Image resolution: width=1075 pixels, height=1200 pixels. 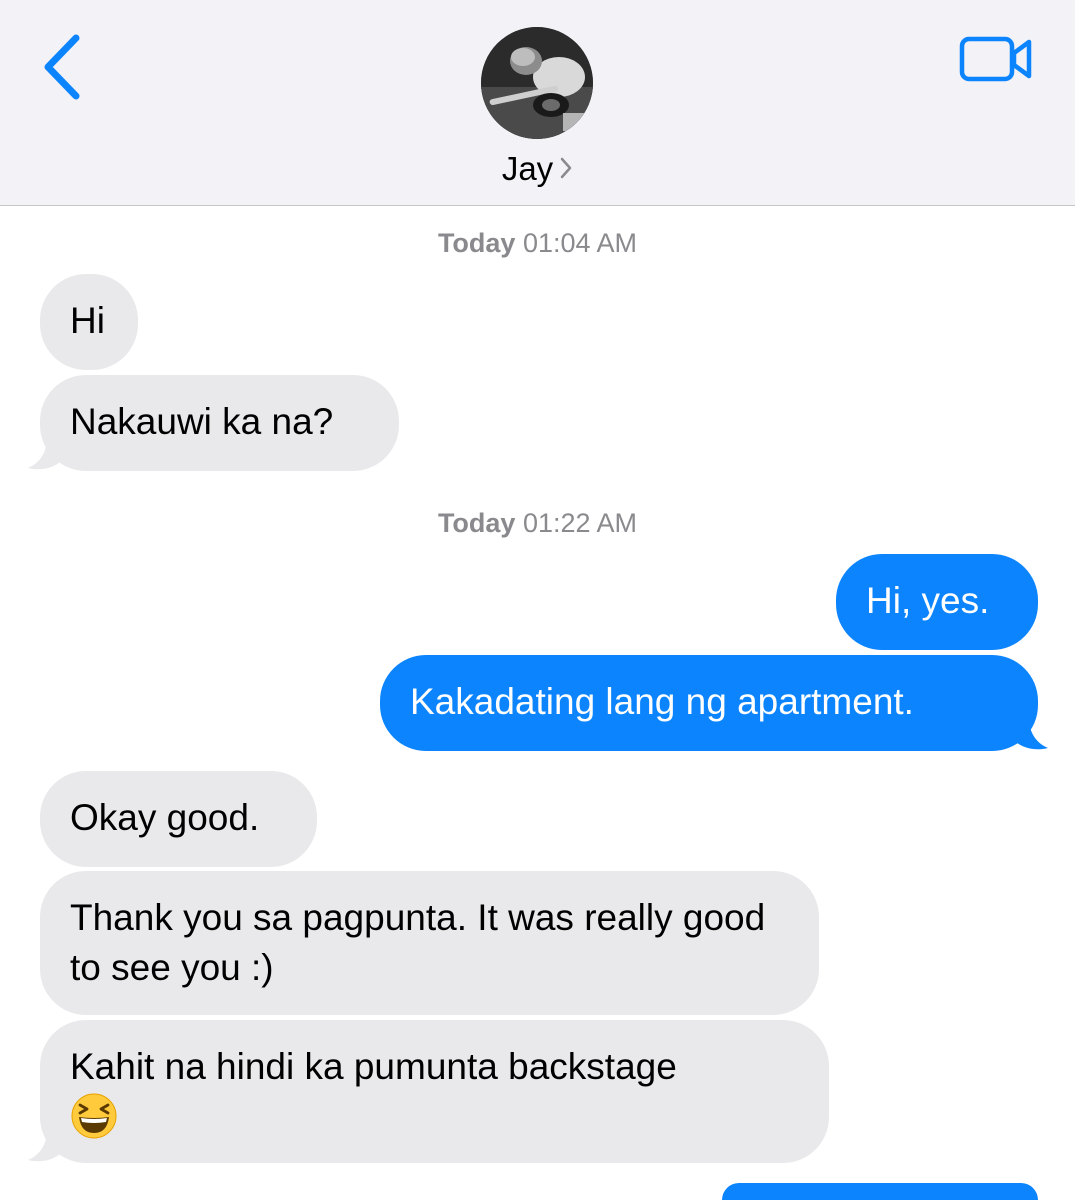 I want to click on message-text: Okay good., so click(x=165, y=817).